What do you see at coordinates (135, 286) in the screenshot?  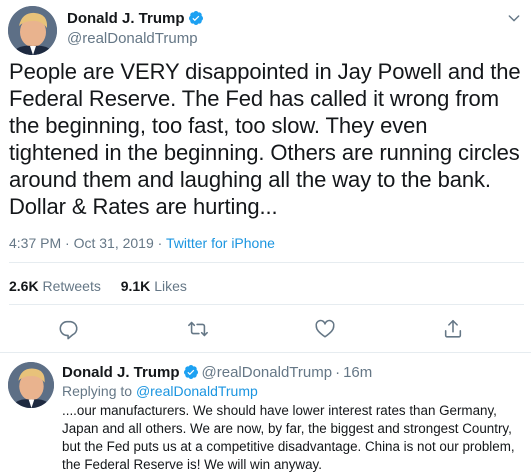 I see `likes-count: 9.1K` at bounding box center [135, 286].